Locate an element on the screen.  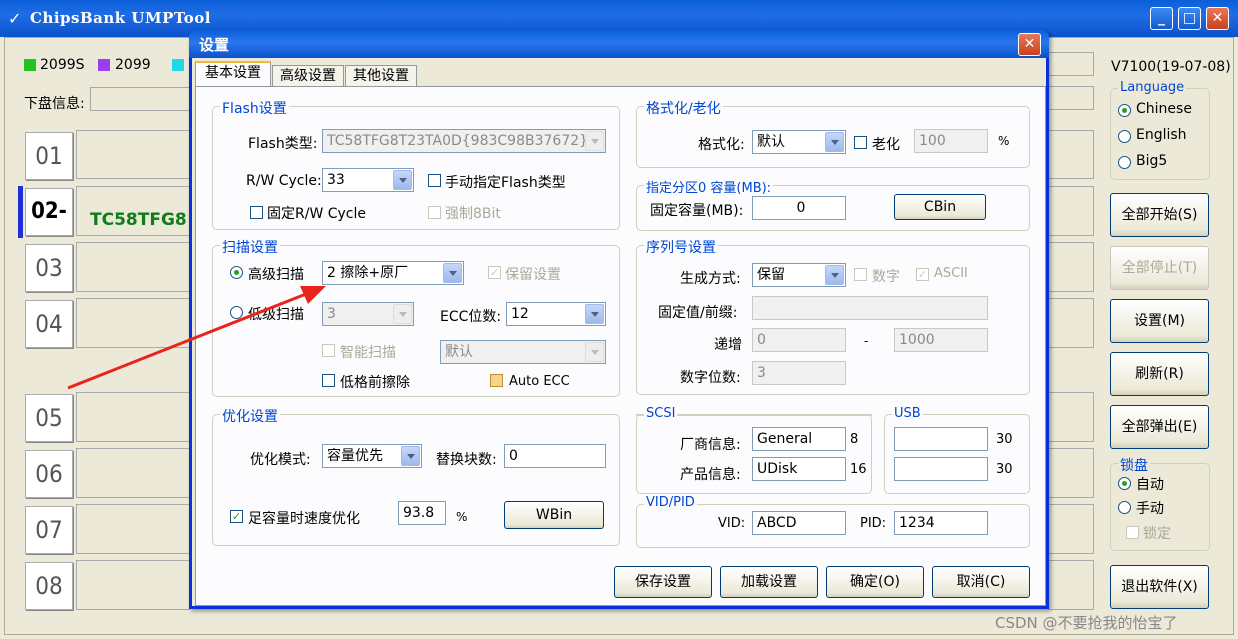
red-arrow-annotation is located at coordinates (196, 338).